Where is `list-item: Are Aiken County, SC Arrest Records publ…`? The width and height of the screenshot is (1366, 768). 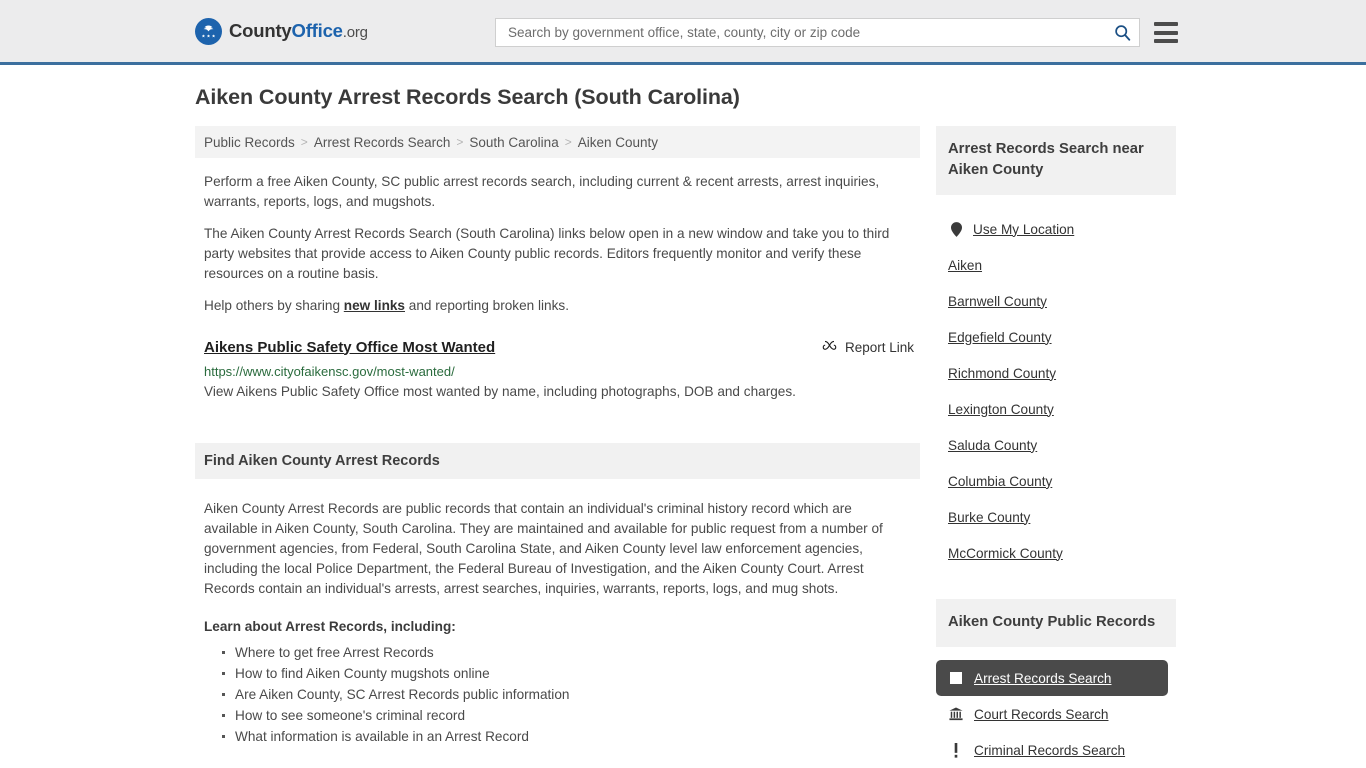
list-item: Are Aiken County, SC Arrest Records publ… is located at coordinates (571, 694).